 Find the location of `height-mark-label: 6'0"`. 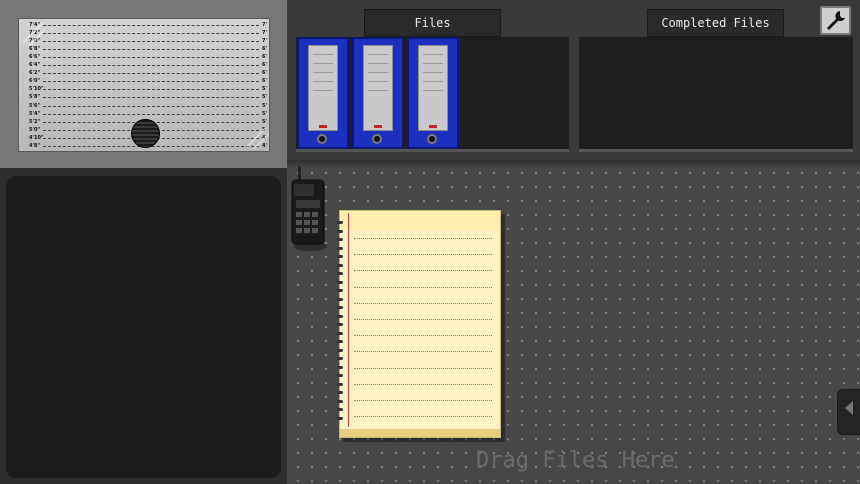

height-mark-label: 6'0" is located at coordinates (35, 81).